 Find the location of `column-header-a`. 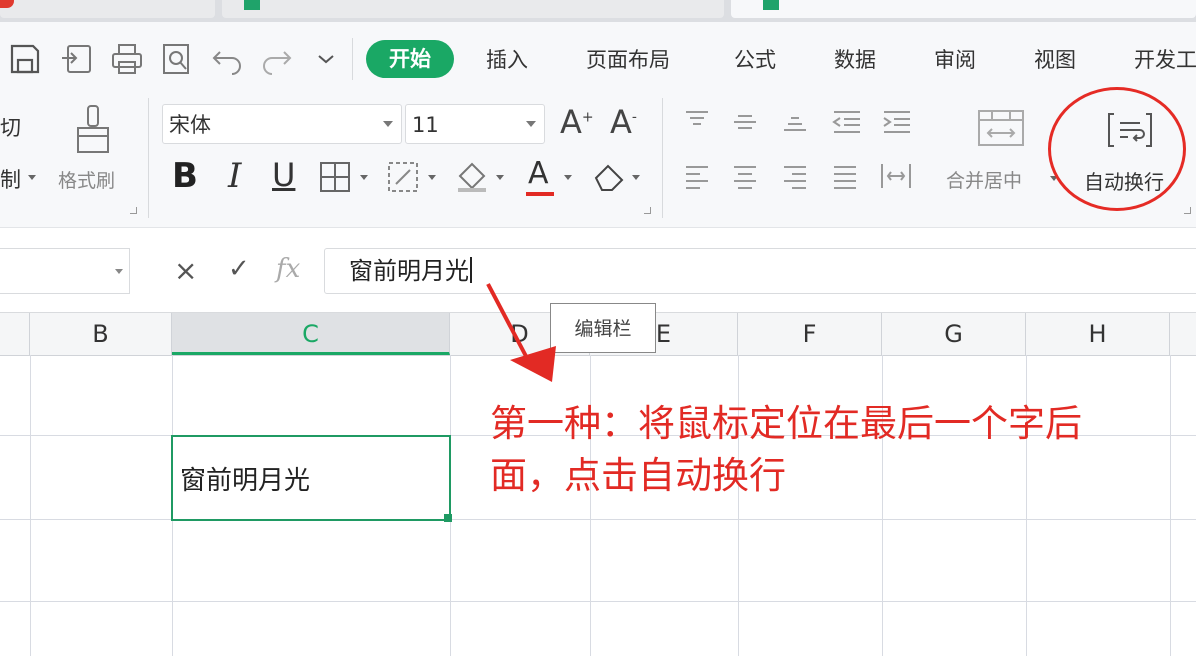

column-header-a is located at coordinates (15, 334).